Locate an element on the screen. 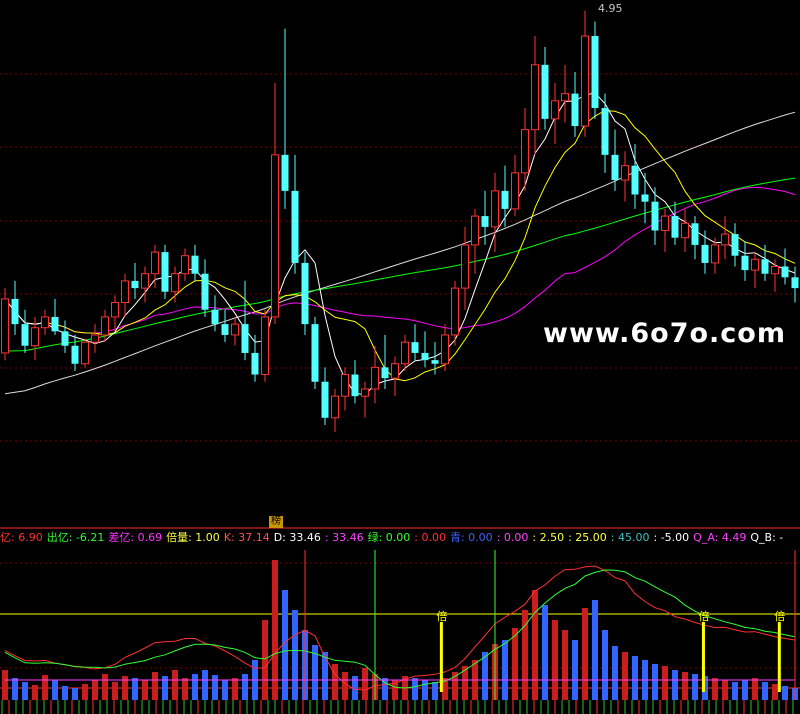  indicator-item: : 2.50 is located at coordinates (548, 537).